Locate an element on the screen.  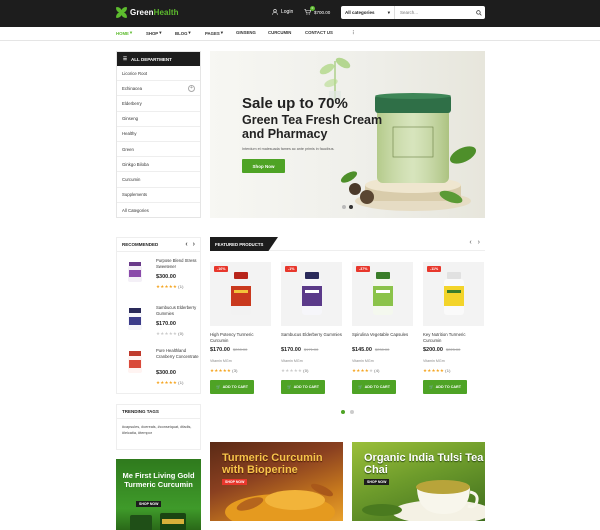
nav-ginseng-label: GINSENG is located at coordinates (246, 32).